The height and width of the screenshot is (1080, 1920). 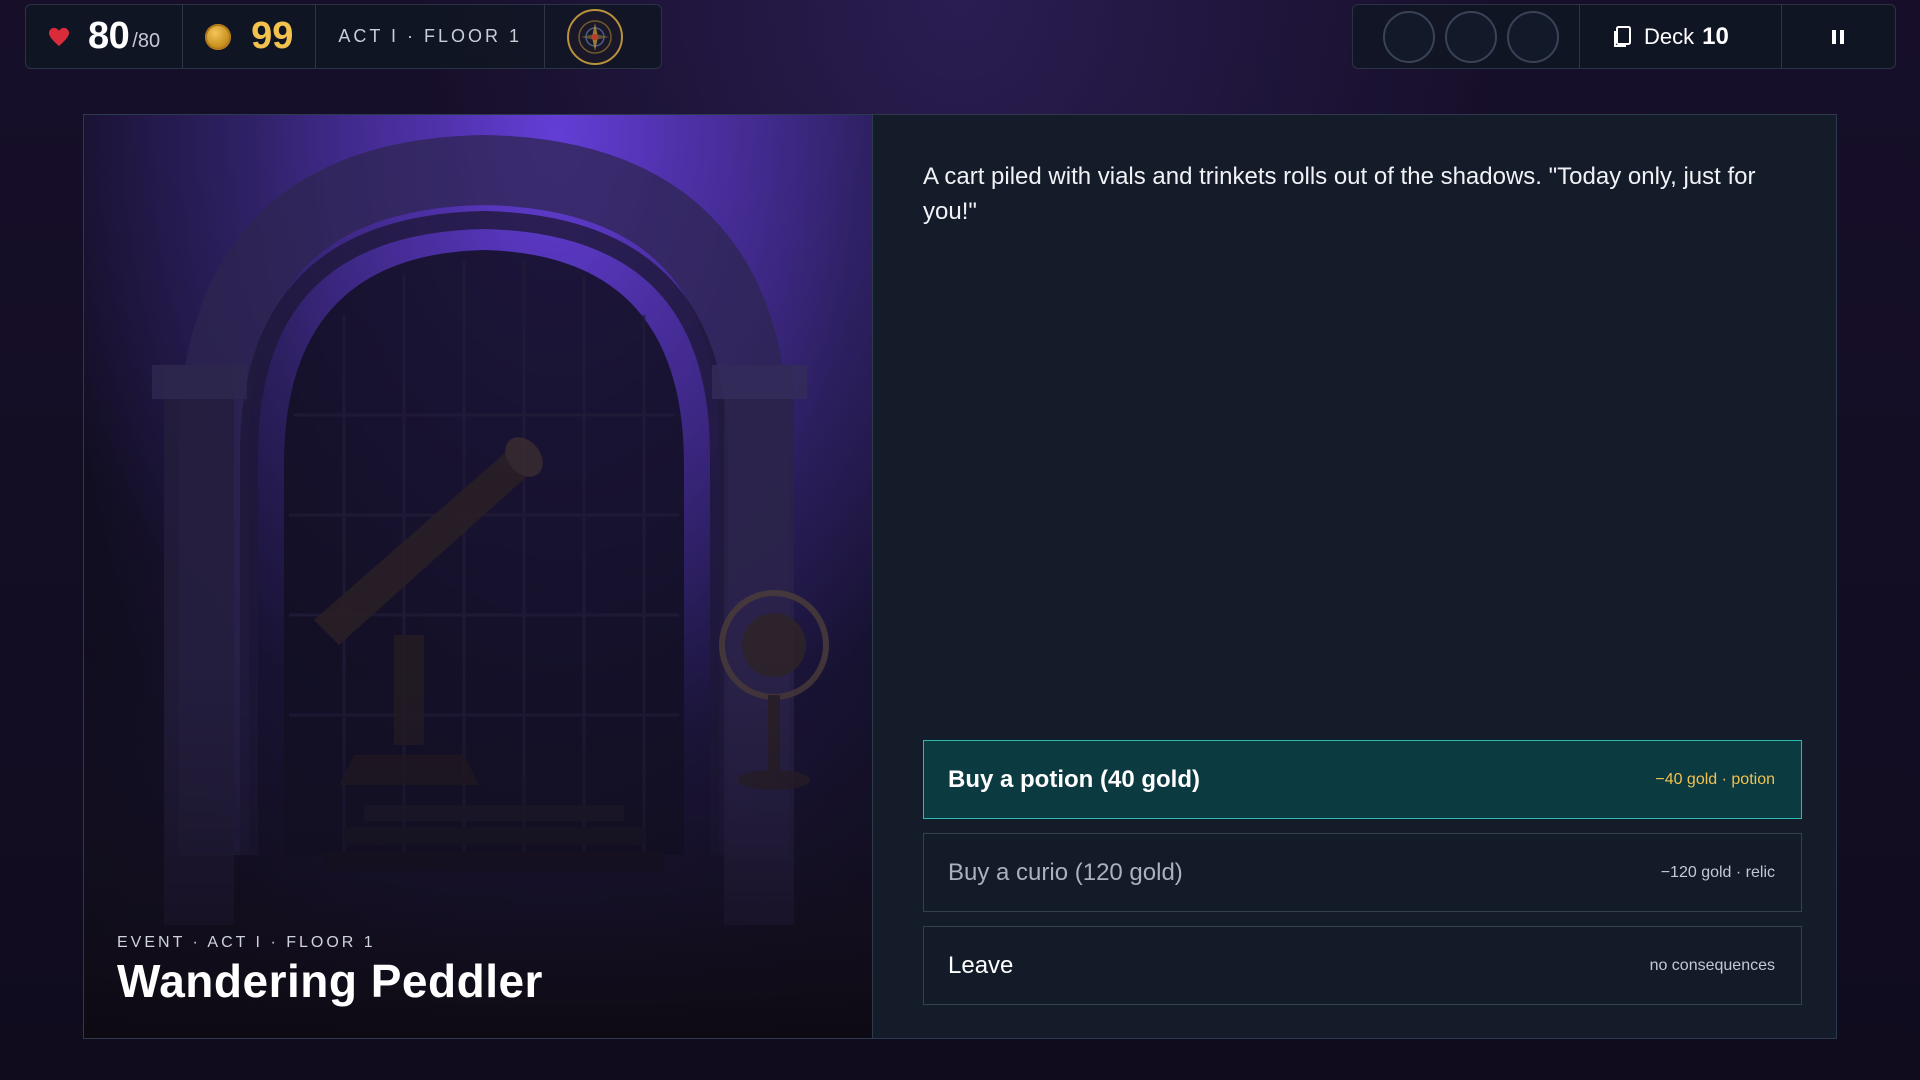 I want to click on pause-icon, so click(x=1838, y=36).